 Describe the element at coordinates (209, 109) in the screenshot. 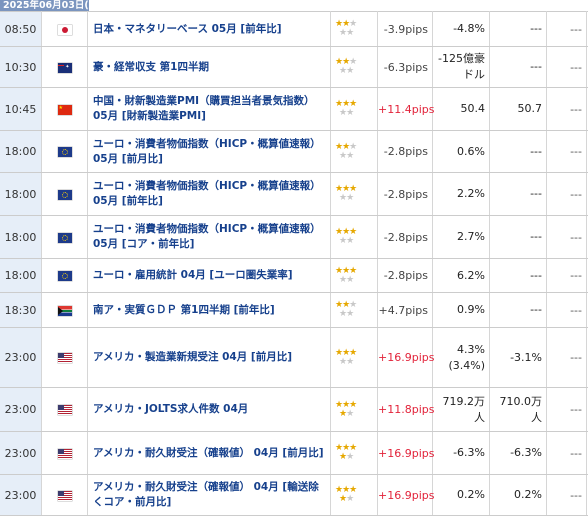

I see `indicator-link: 中国・財新製造業PMI（購買担当者景気指数）05月 [財新製造業PMI]` at that location.